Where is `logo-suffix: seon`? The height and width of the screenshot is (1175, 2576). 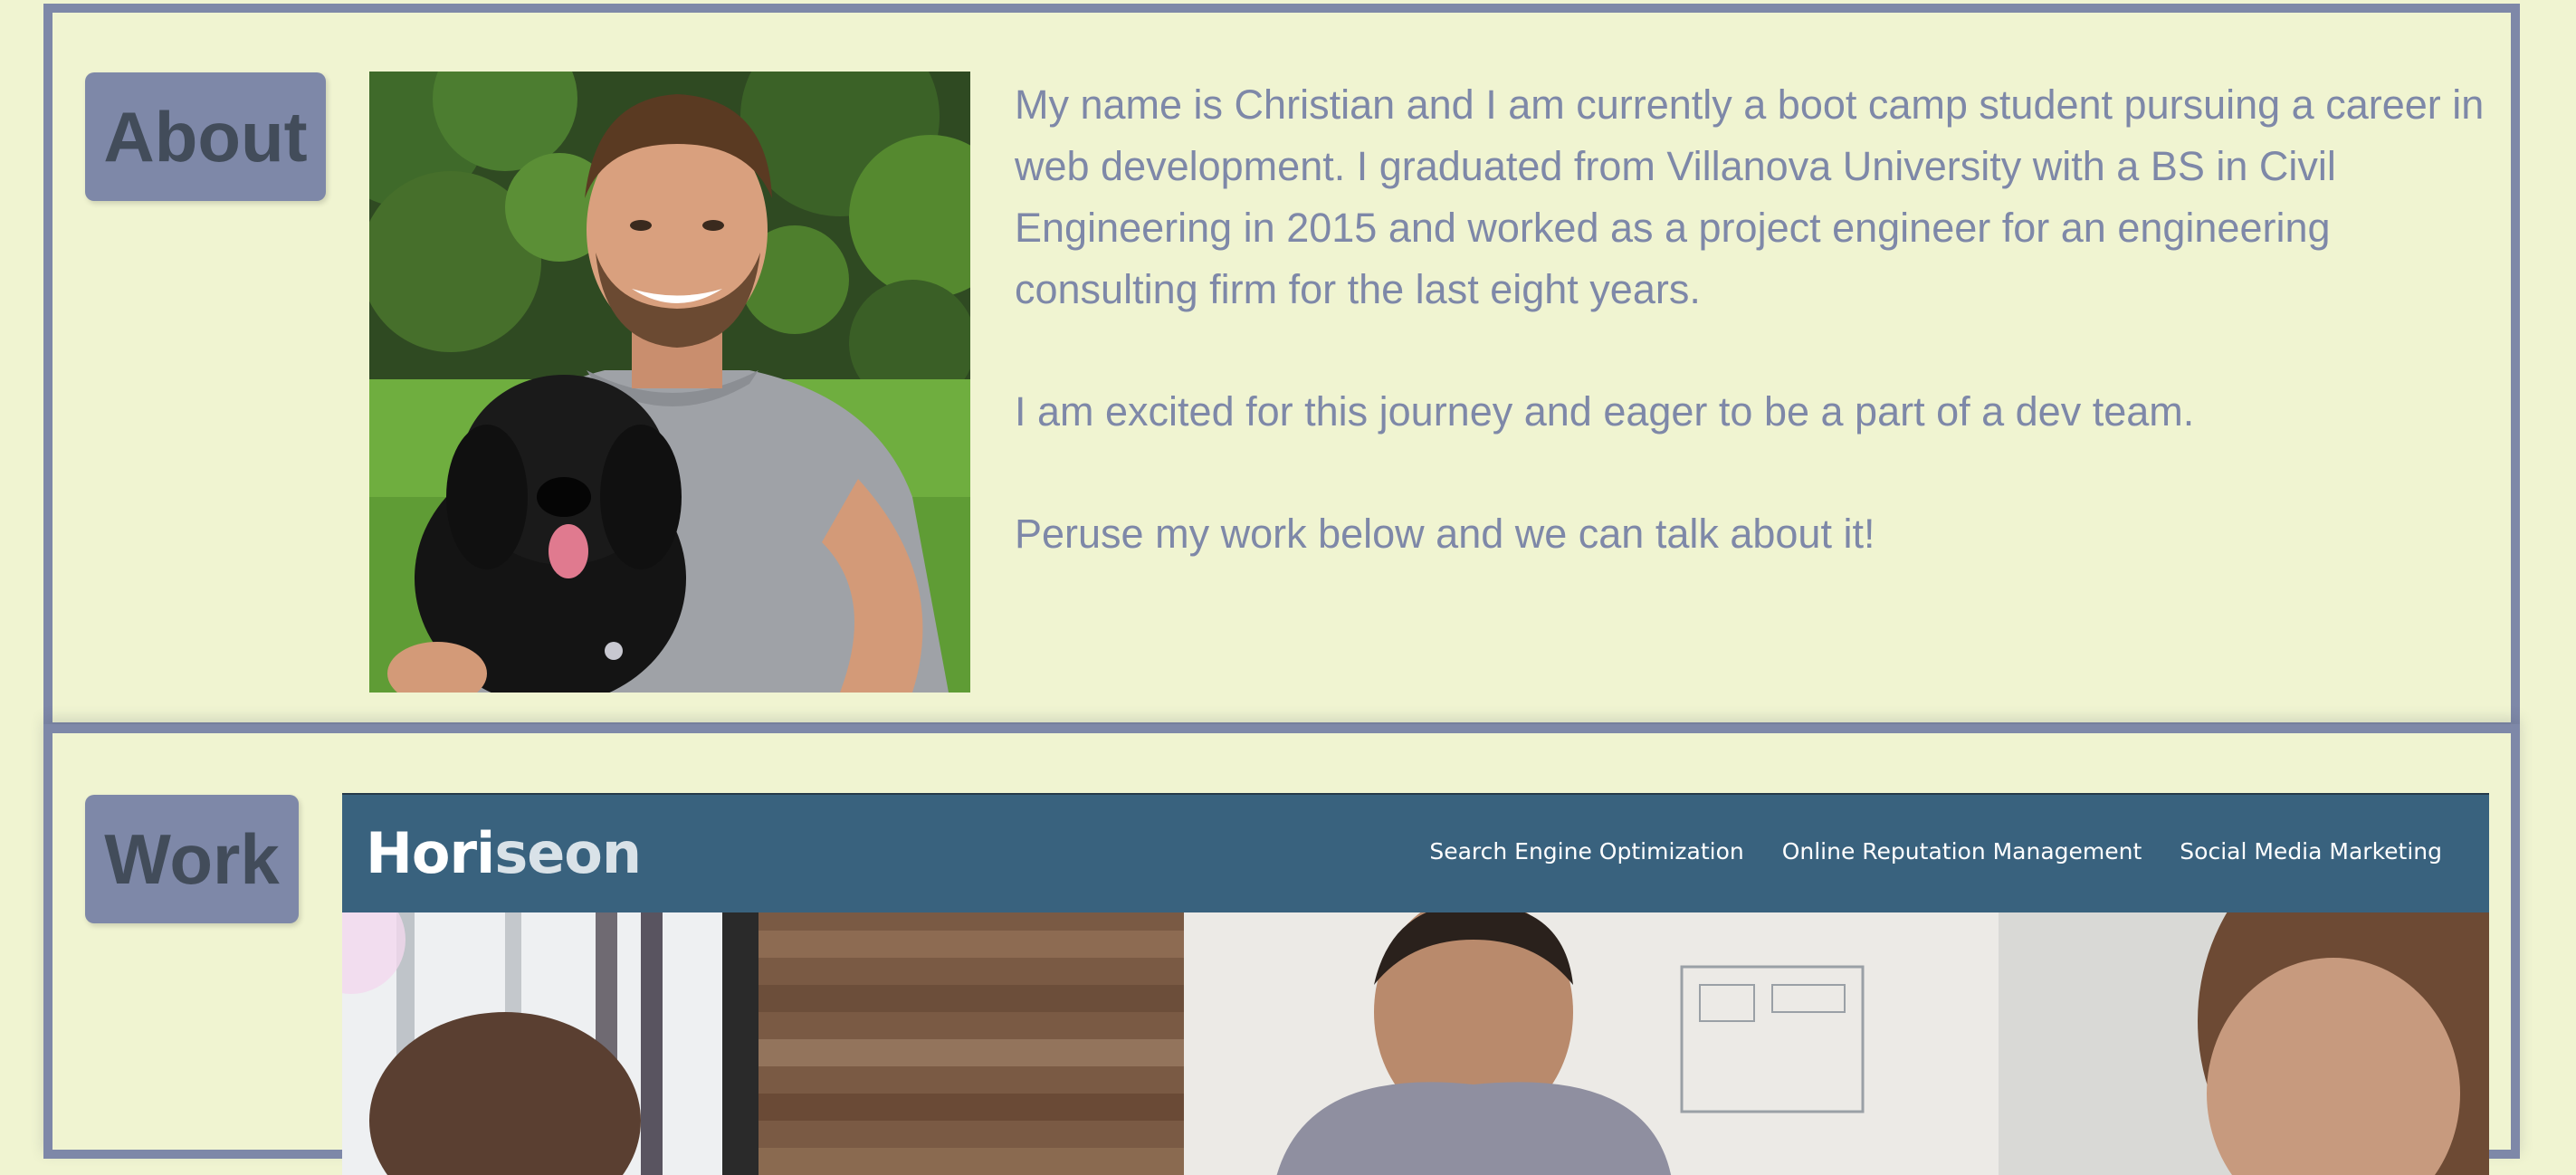 logo-suffix: seon is located at coordinates (568, 853).